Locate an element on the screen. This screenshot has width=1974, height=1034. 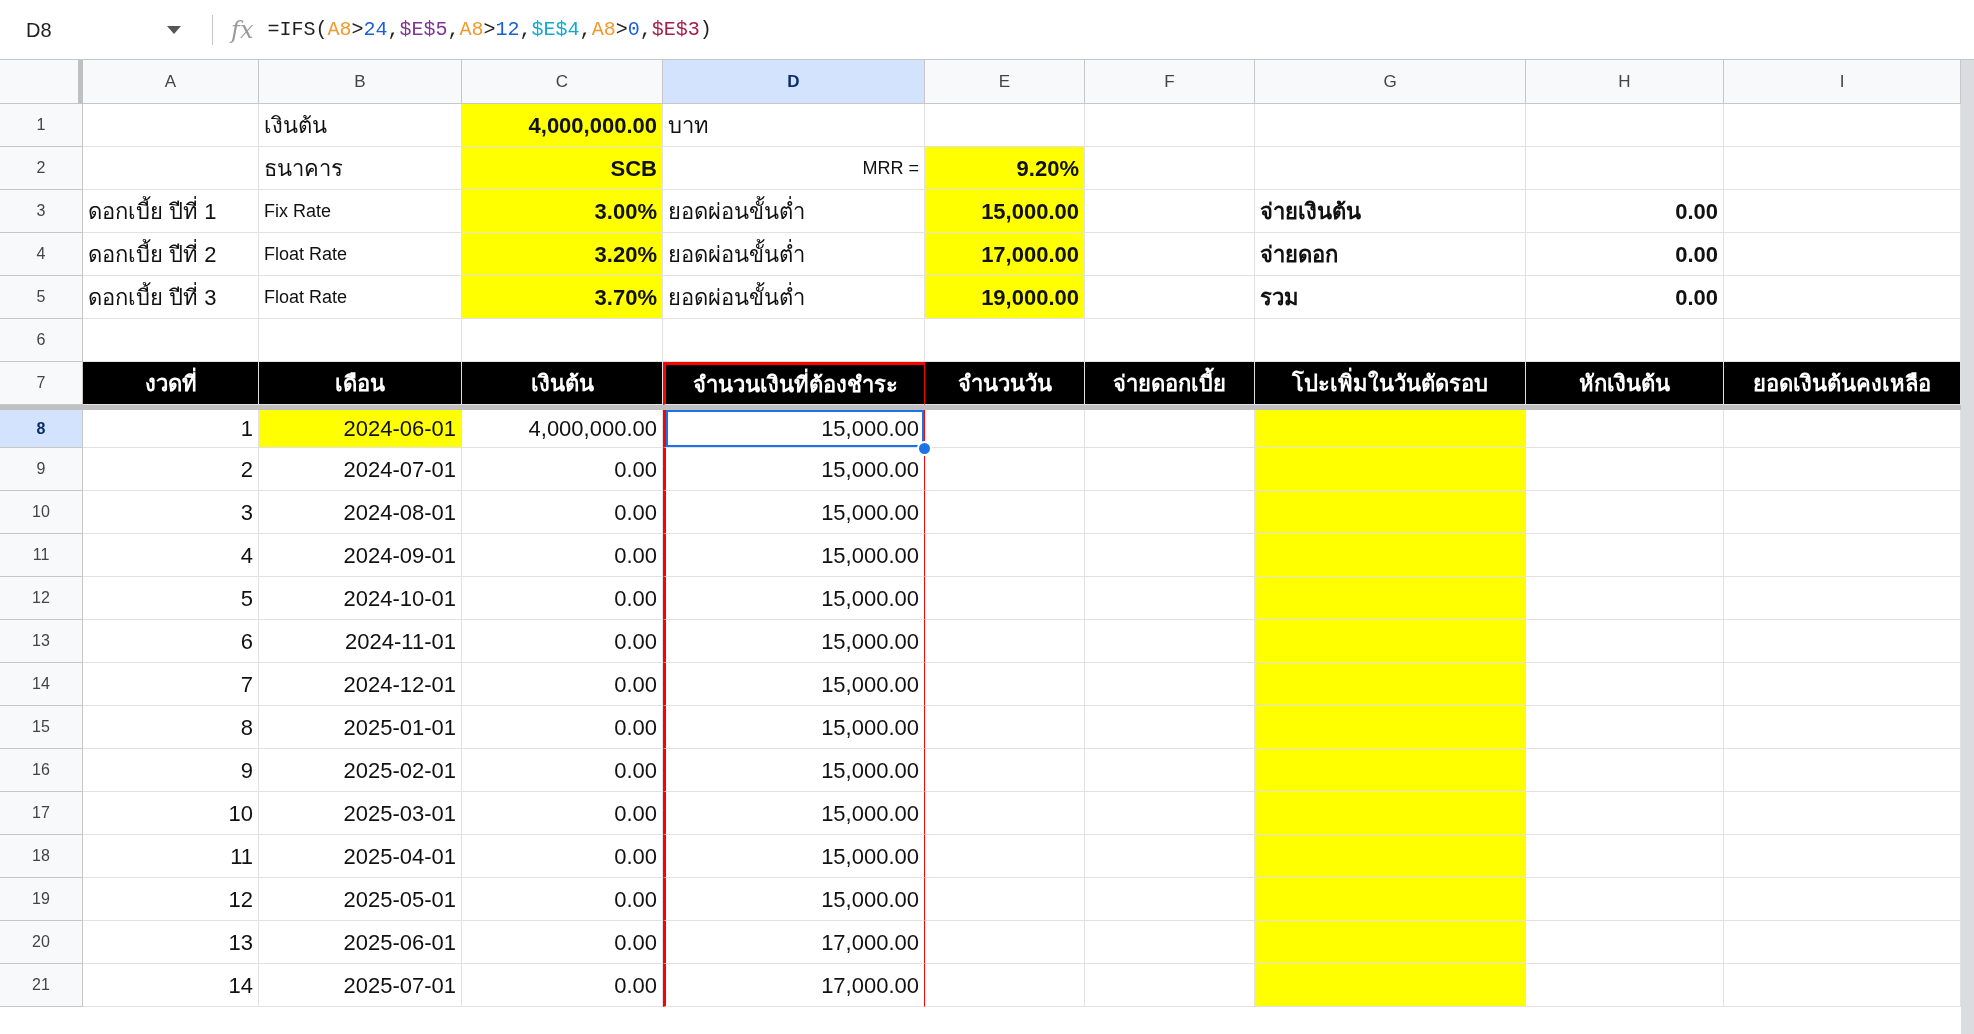
row-number: 3 is located at coordinates (41, 211).